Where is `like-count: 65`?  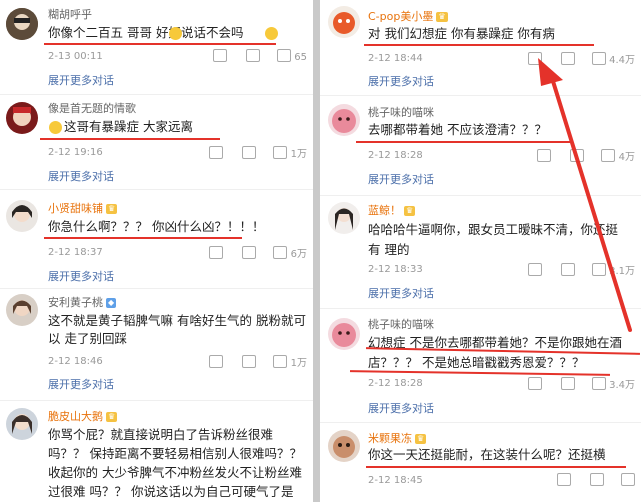 like-count: 65 is located at coordinates (300, 57).